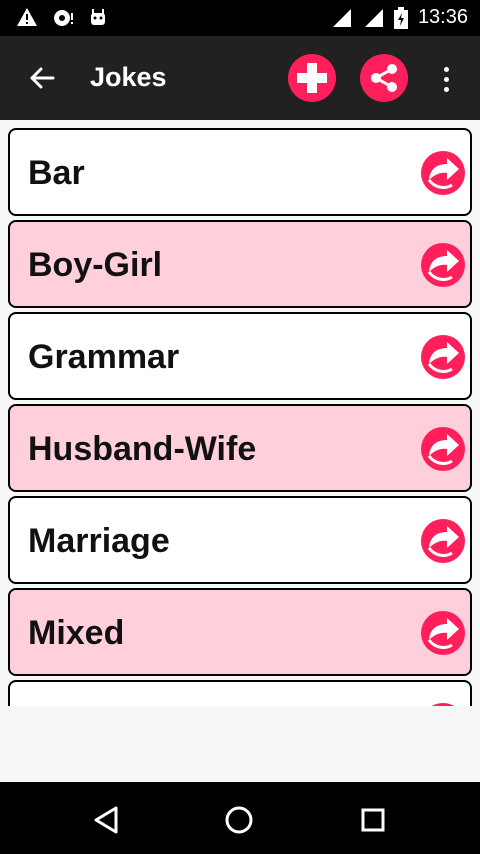 This screenshot has width=480, height=854. Describe the element at coordinates (240, 356) in the screenshot. I see `category-item: Grammar` at that location.